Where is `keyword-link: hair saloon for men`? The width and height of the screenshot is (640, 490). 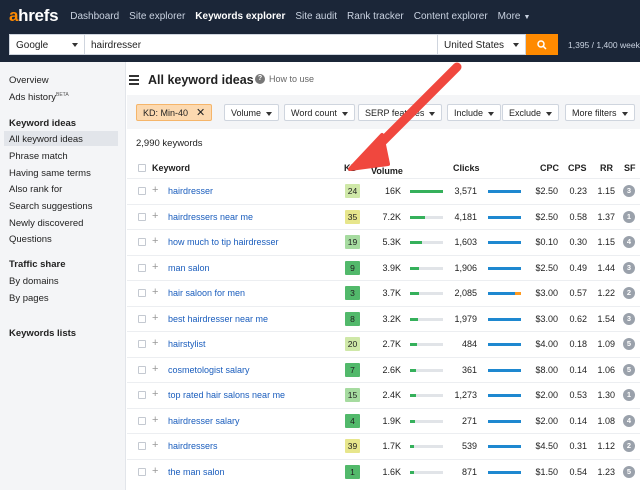 keyword-link: hair saloon for men is located at coordinates (206, 293).